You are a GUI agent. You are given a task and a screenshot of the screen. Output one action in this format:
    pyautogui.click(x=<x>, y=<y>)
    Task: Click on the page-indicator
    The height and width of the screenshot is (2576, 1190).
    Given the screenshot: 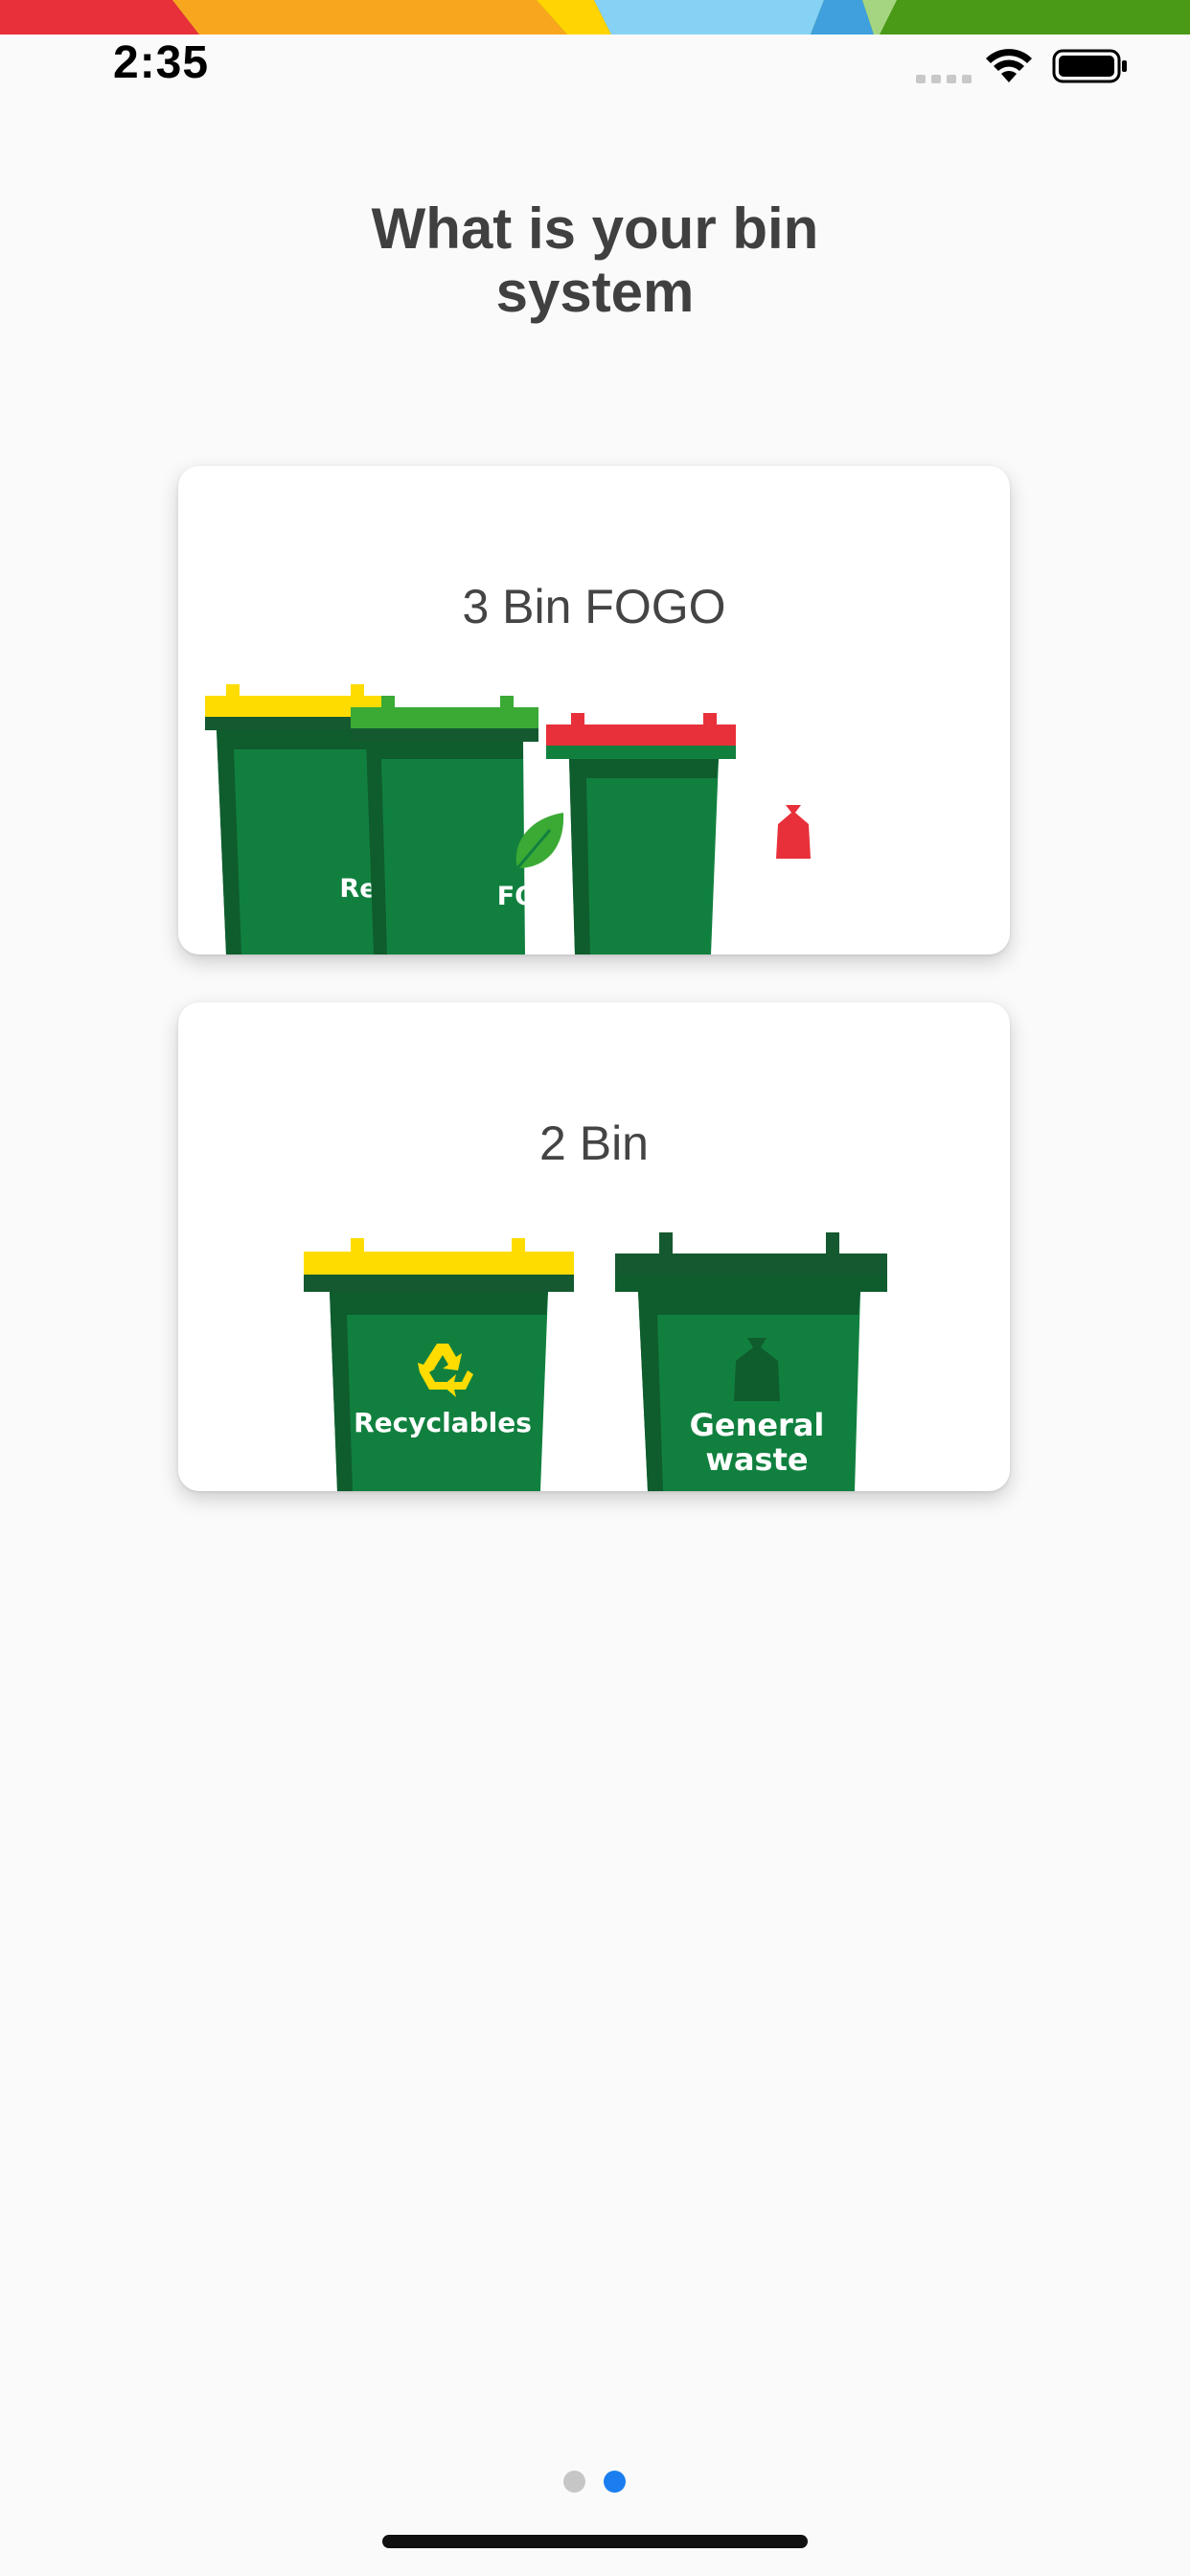 What is the action you would take?
    pyautogui.click(x=602, y=2482)
    